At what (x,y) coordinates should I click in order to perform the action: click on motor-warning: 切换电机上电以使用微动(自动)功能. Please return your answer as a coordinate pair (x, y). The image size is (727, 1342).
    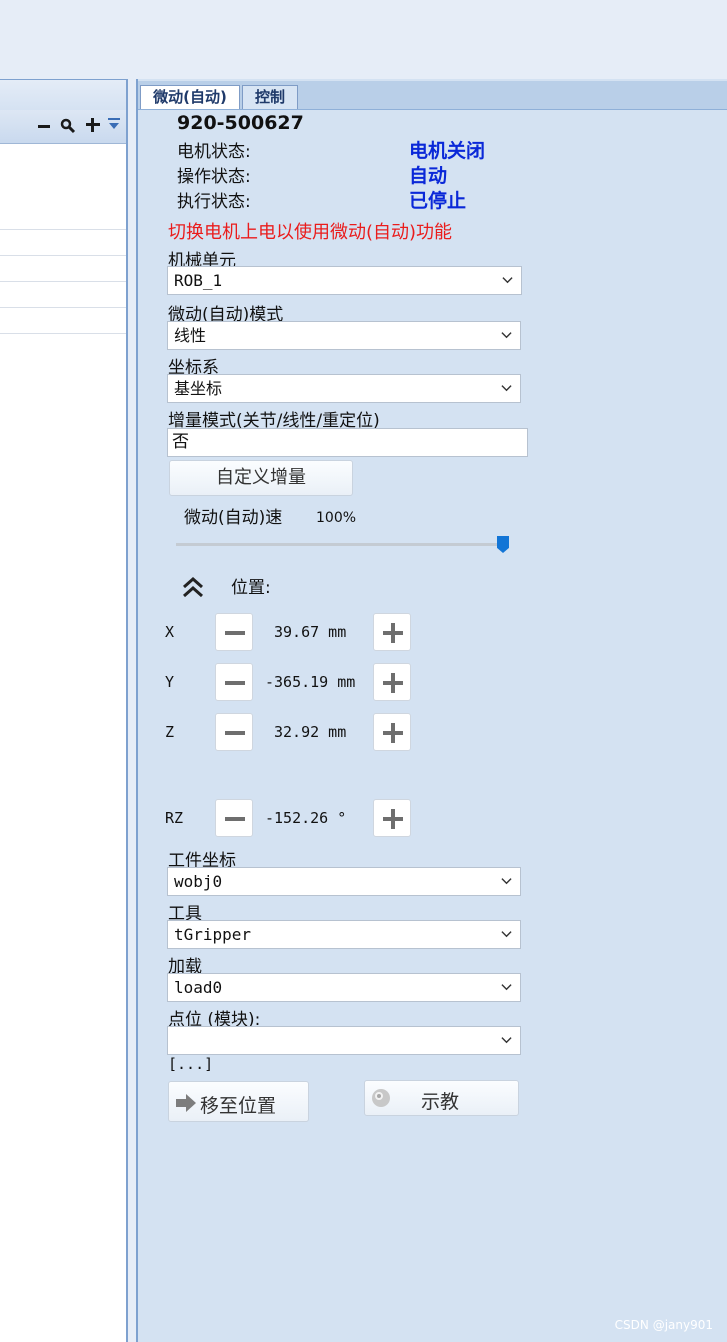
    Looking at the image, I should click on (310, 232).